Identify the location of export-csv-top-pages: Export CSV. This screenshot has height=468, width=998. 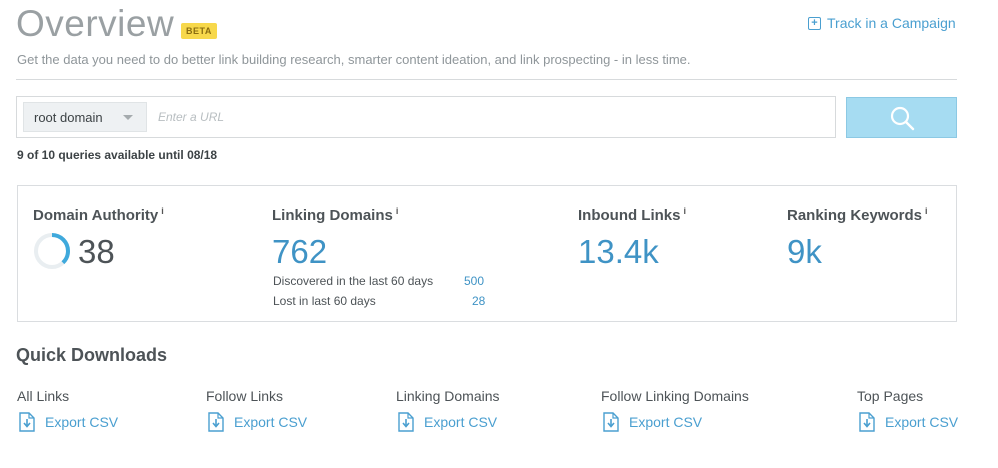
(907, 422).